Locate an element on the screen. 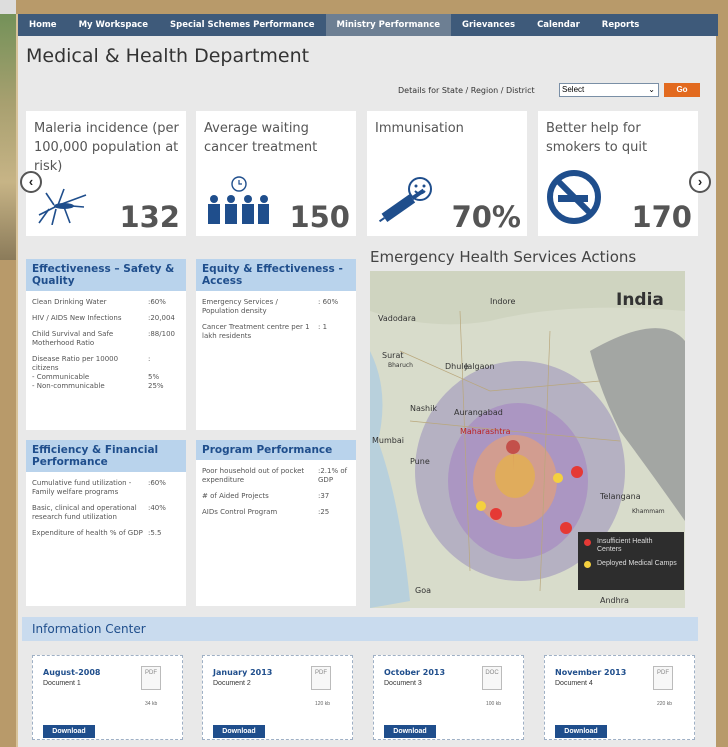 This screenshot has width=728, height=747. metric-label: Clean Drinking Water is located at coordinates (69, 302).